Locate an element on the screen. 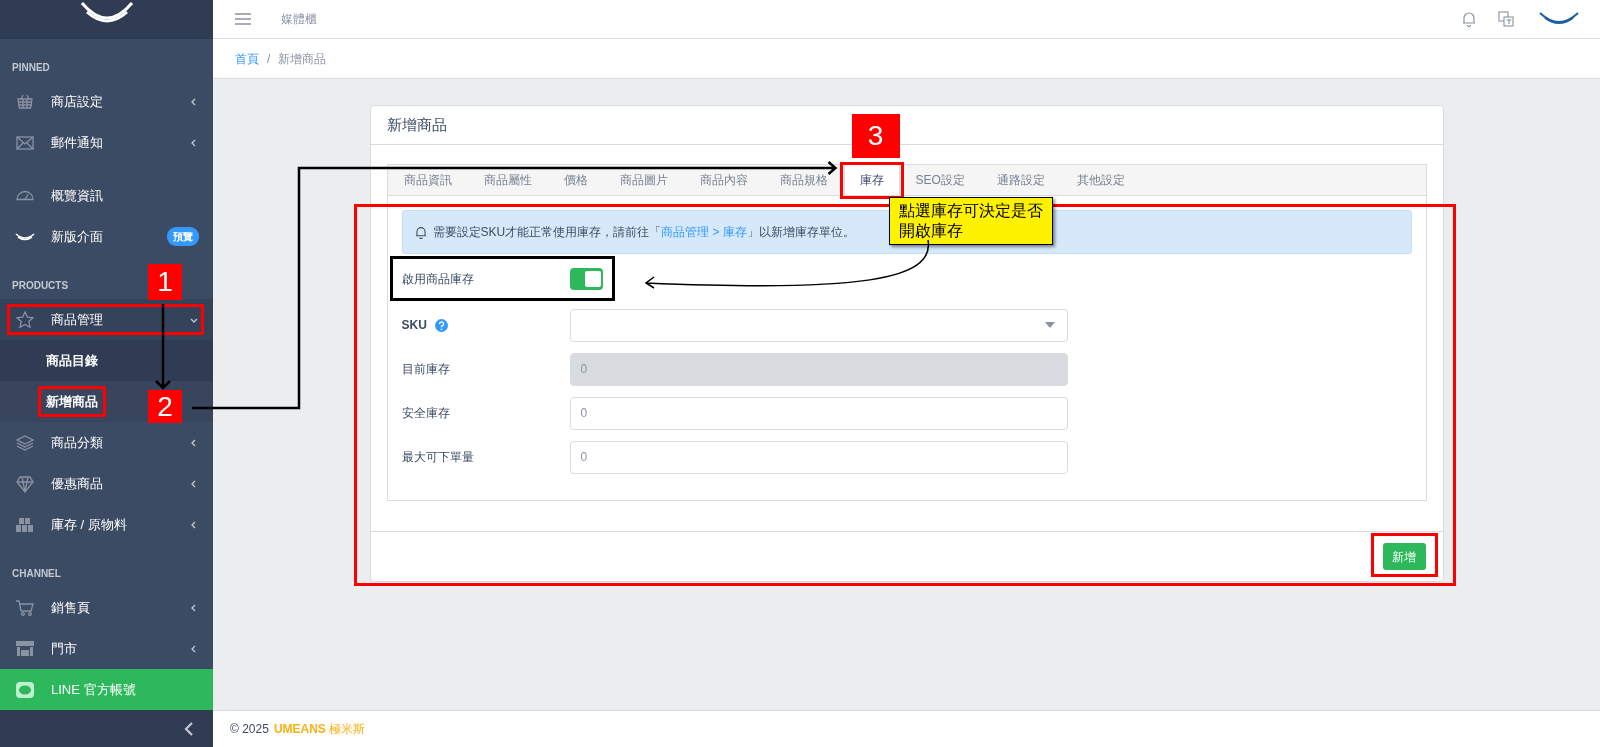  help-icon is located at coordinates (441, 325).